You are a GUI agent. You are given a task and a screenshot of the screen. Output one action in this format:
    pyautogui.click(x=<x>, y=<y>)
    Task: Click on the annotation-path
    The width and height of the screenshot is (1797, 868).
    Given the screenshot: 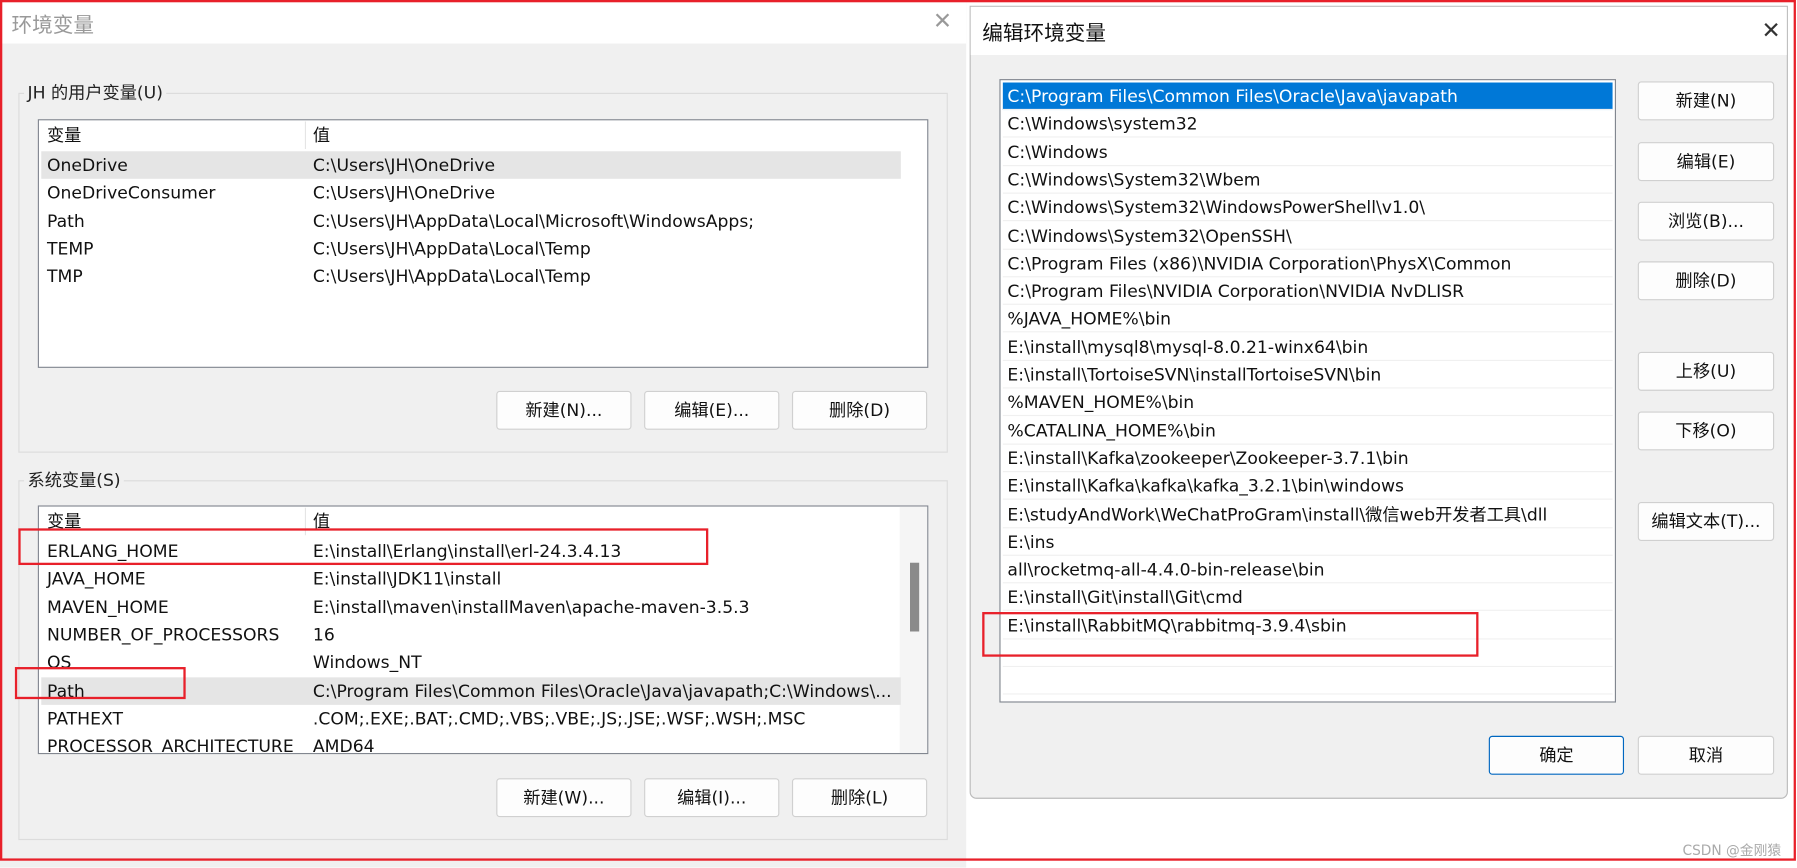 What is the action you would take?
    pyautogui.click(x=100, y=683)
    